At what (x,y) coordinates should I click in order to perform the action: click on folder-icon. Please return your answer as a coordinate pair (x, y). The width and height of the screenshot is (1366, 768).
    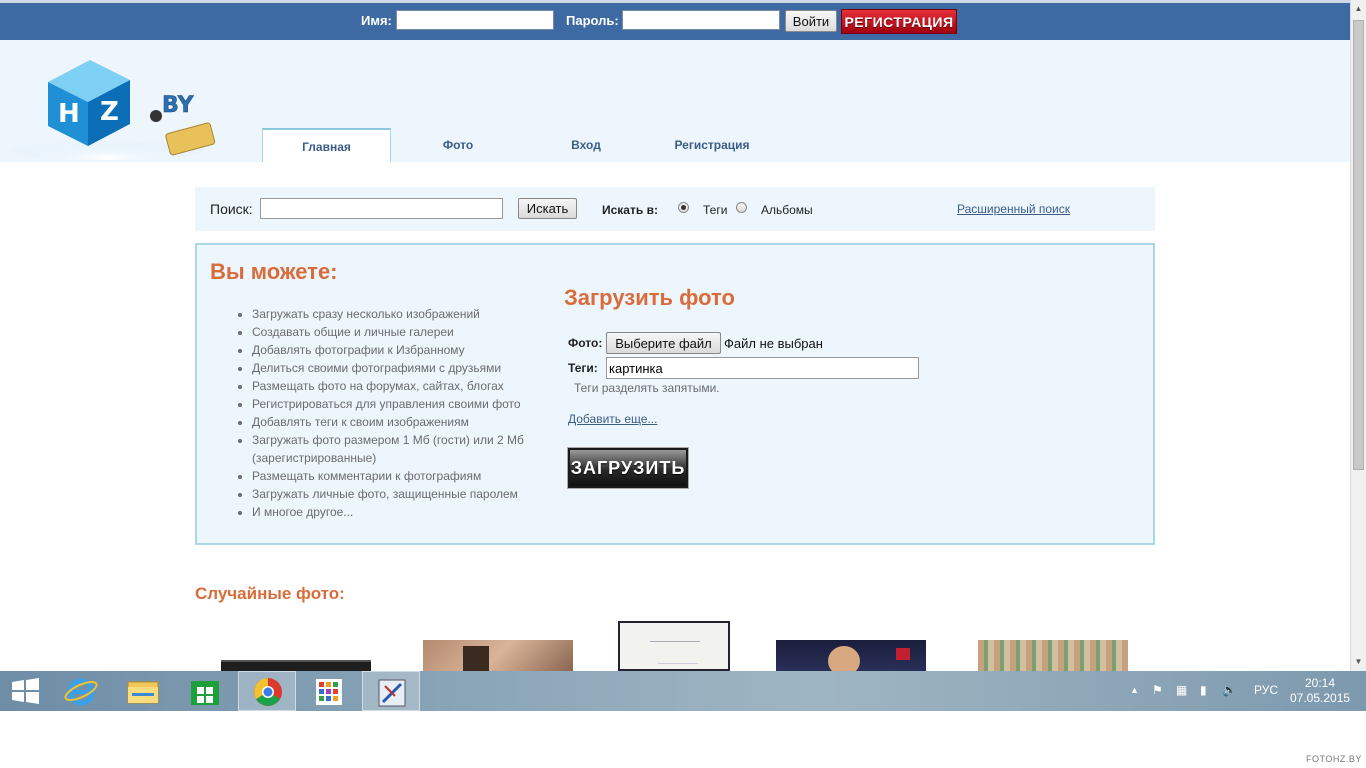
    Looking at the image, I should click on (143, 692).